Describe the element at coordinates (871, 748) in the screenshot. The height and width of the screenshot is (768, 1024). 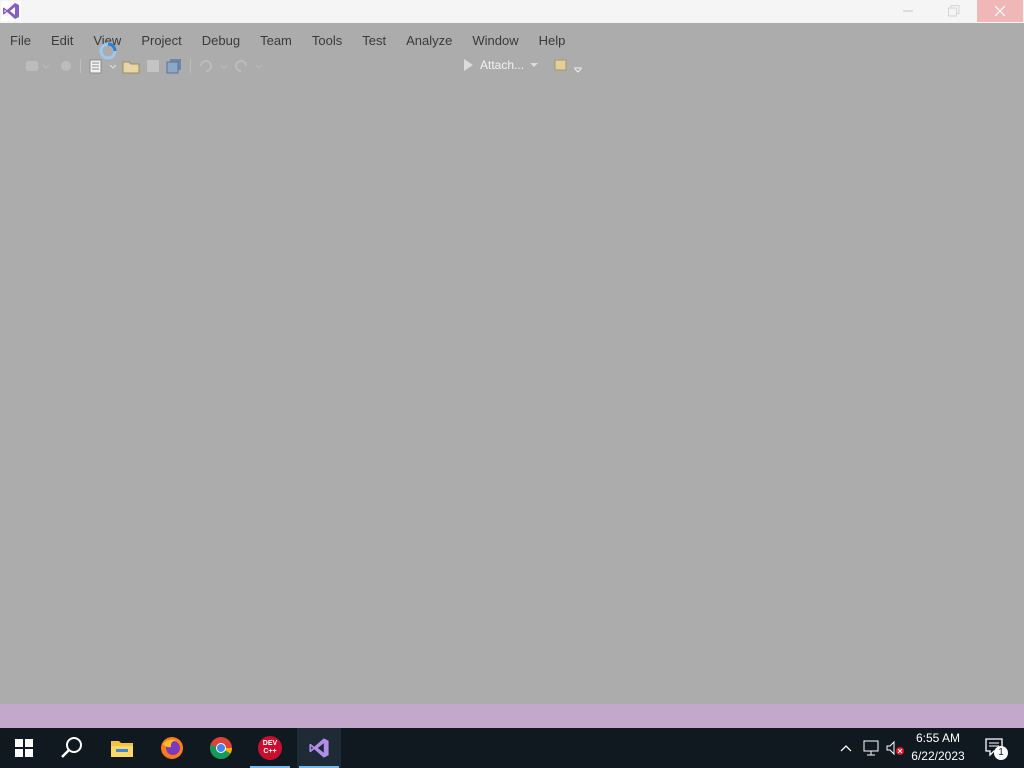
I see `network-icon` at that location.